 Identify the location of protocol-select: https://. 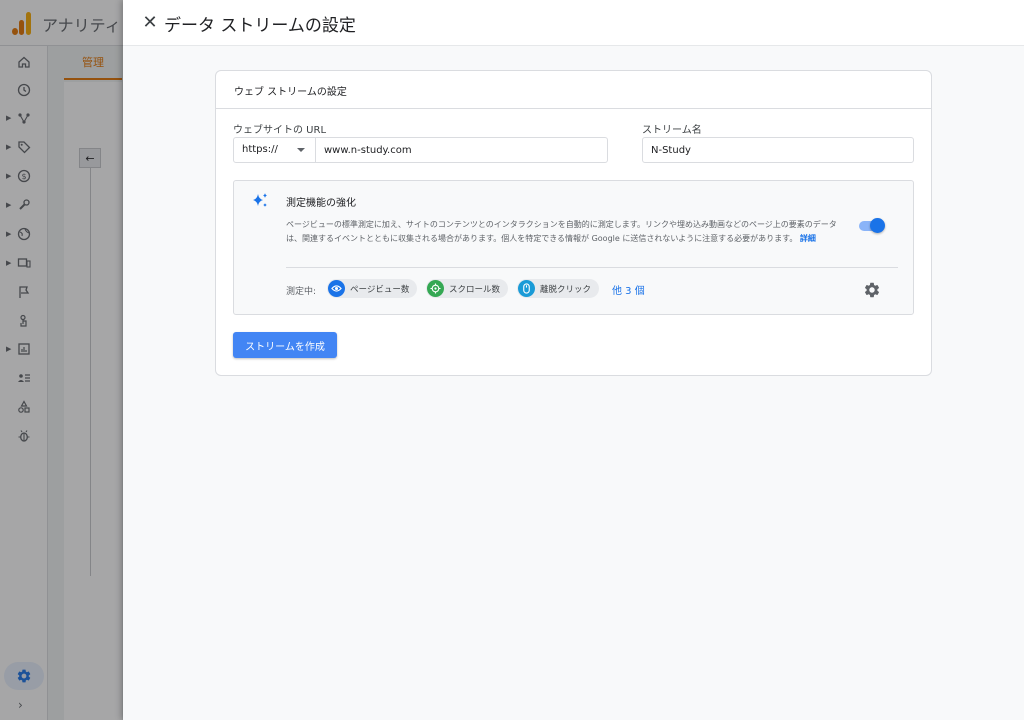
(275, 150).